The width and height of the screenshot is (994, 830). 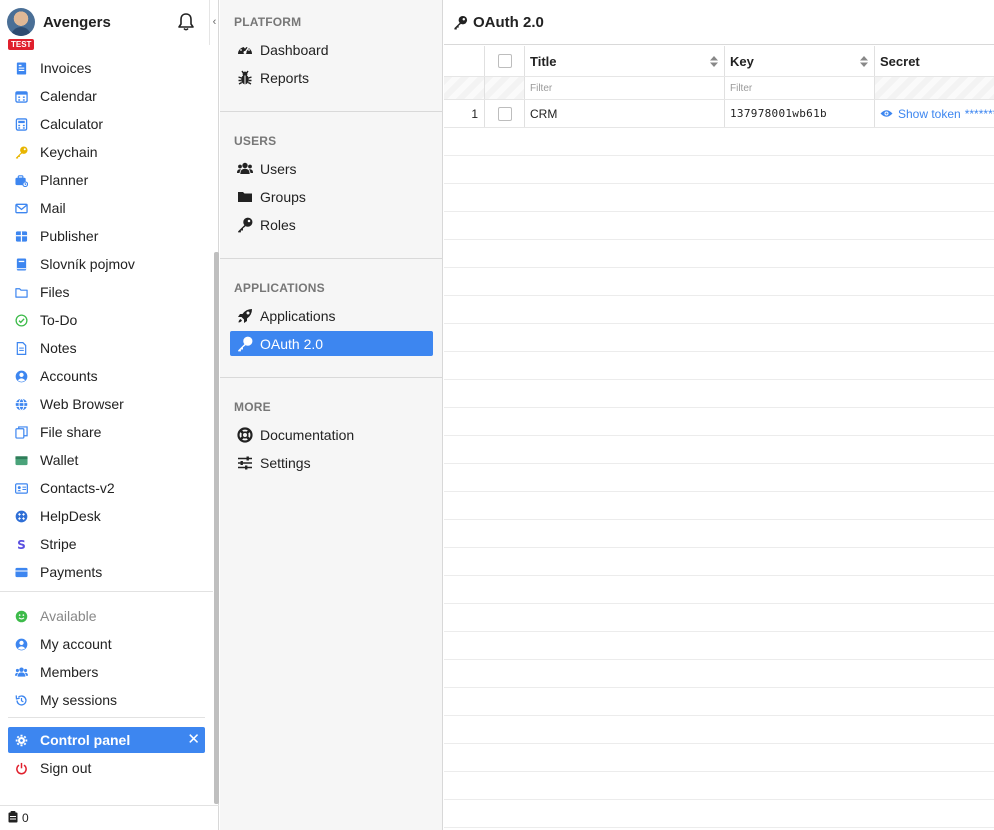 I want to click on env-badge: TEST, so click(x=21, y=44).